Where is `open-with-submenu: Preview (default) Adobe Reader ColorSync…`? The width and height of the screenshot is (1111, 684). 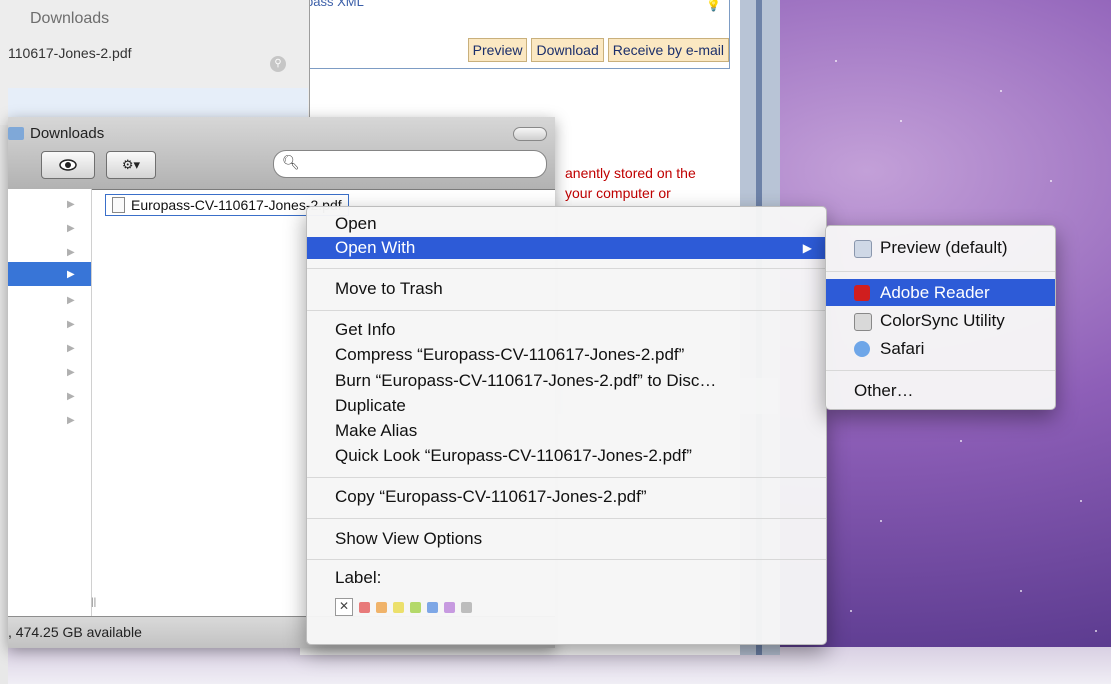 open-with-submenu: Preview (default) Adobe Reader ColorSync… is located at coordinates (940, 317).